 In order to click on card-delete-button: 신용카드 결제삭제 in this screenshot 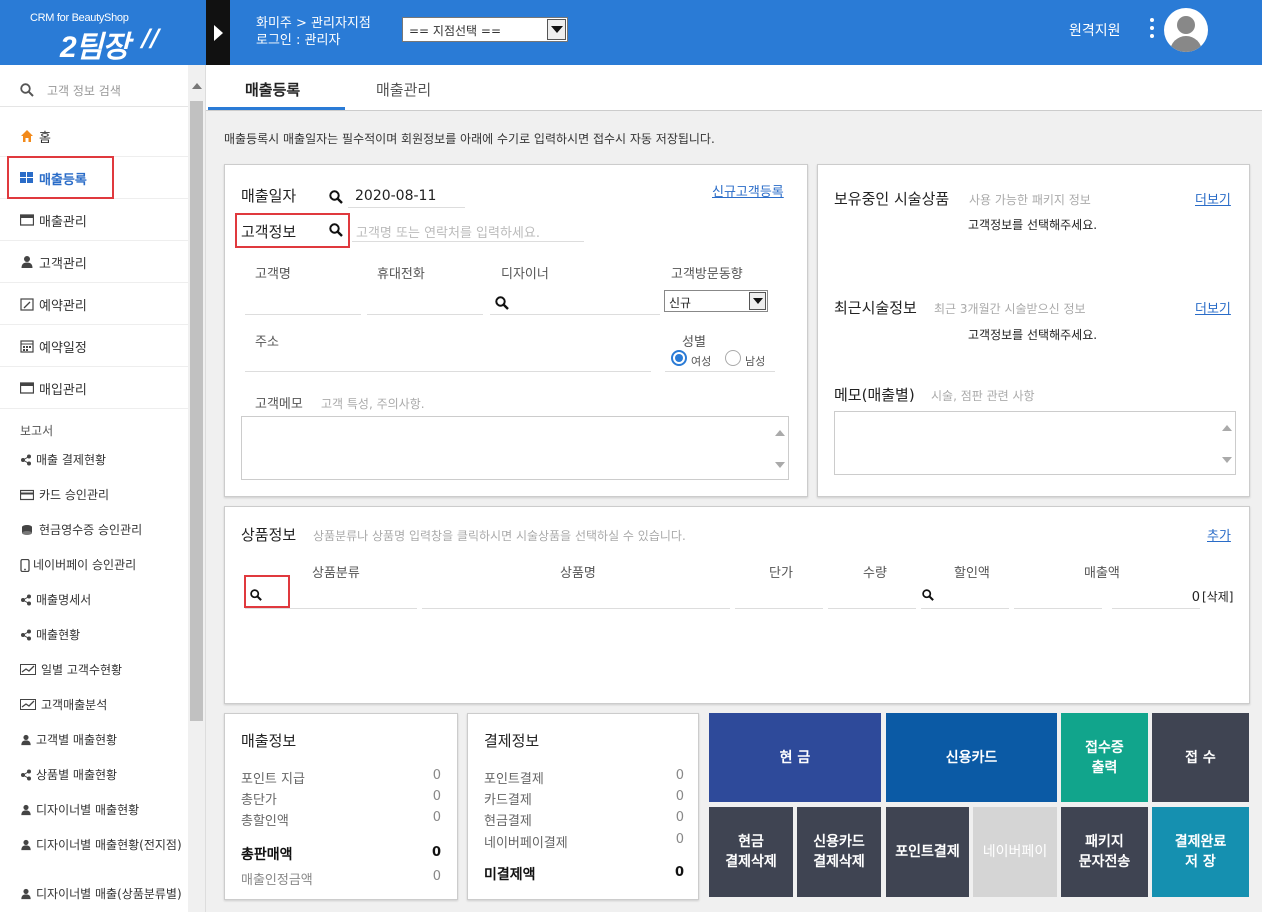, I will do `click(839, 852)`.